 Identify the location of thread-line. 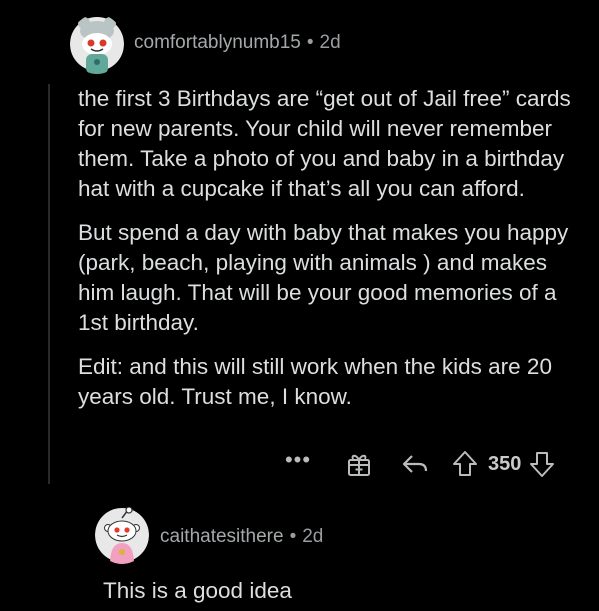
(49, 284).